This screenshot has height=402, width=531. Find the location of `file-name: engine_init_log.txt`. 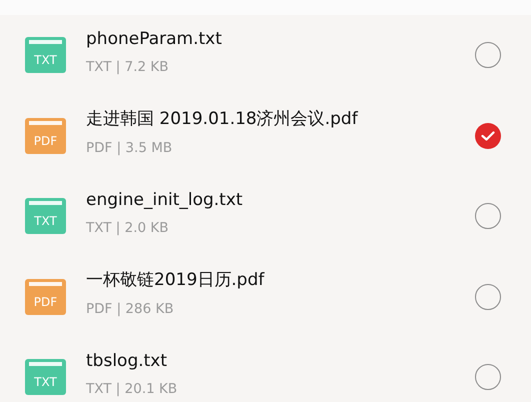

file-name: engine_init_log.txt is located at coordinates (165, 200).